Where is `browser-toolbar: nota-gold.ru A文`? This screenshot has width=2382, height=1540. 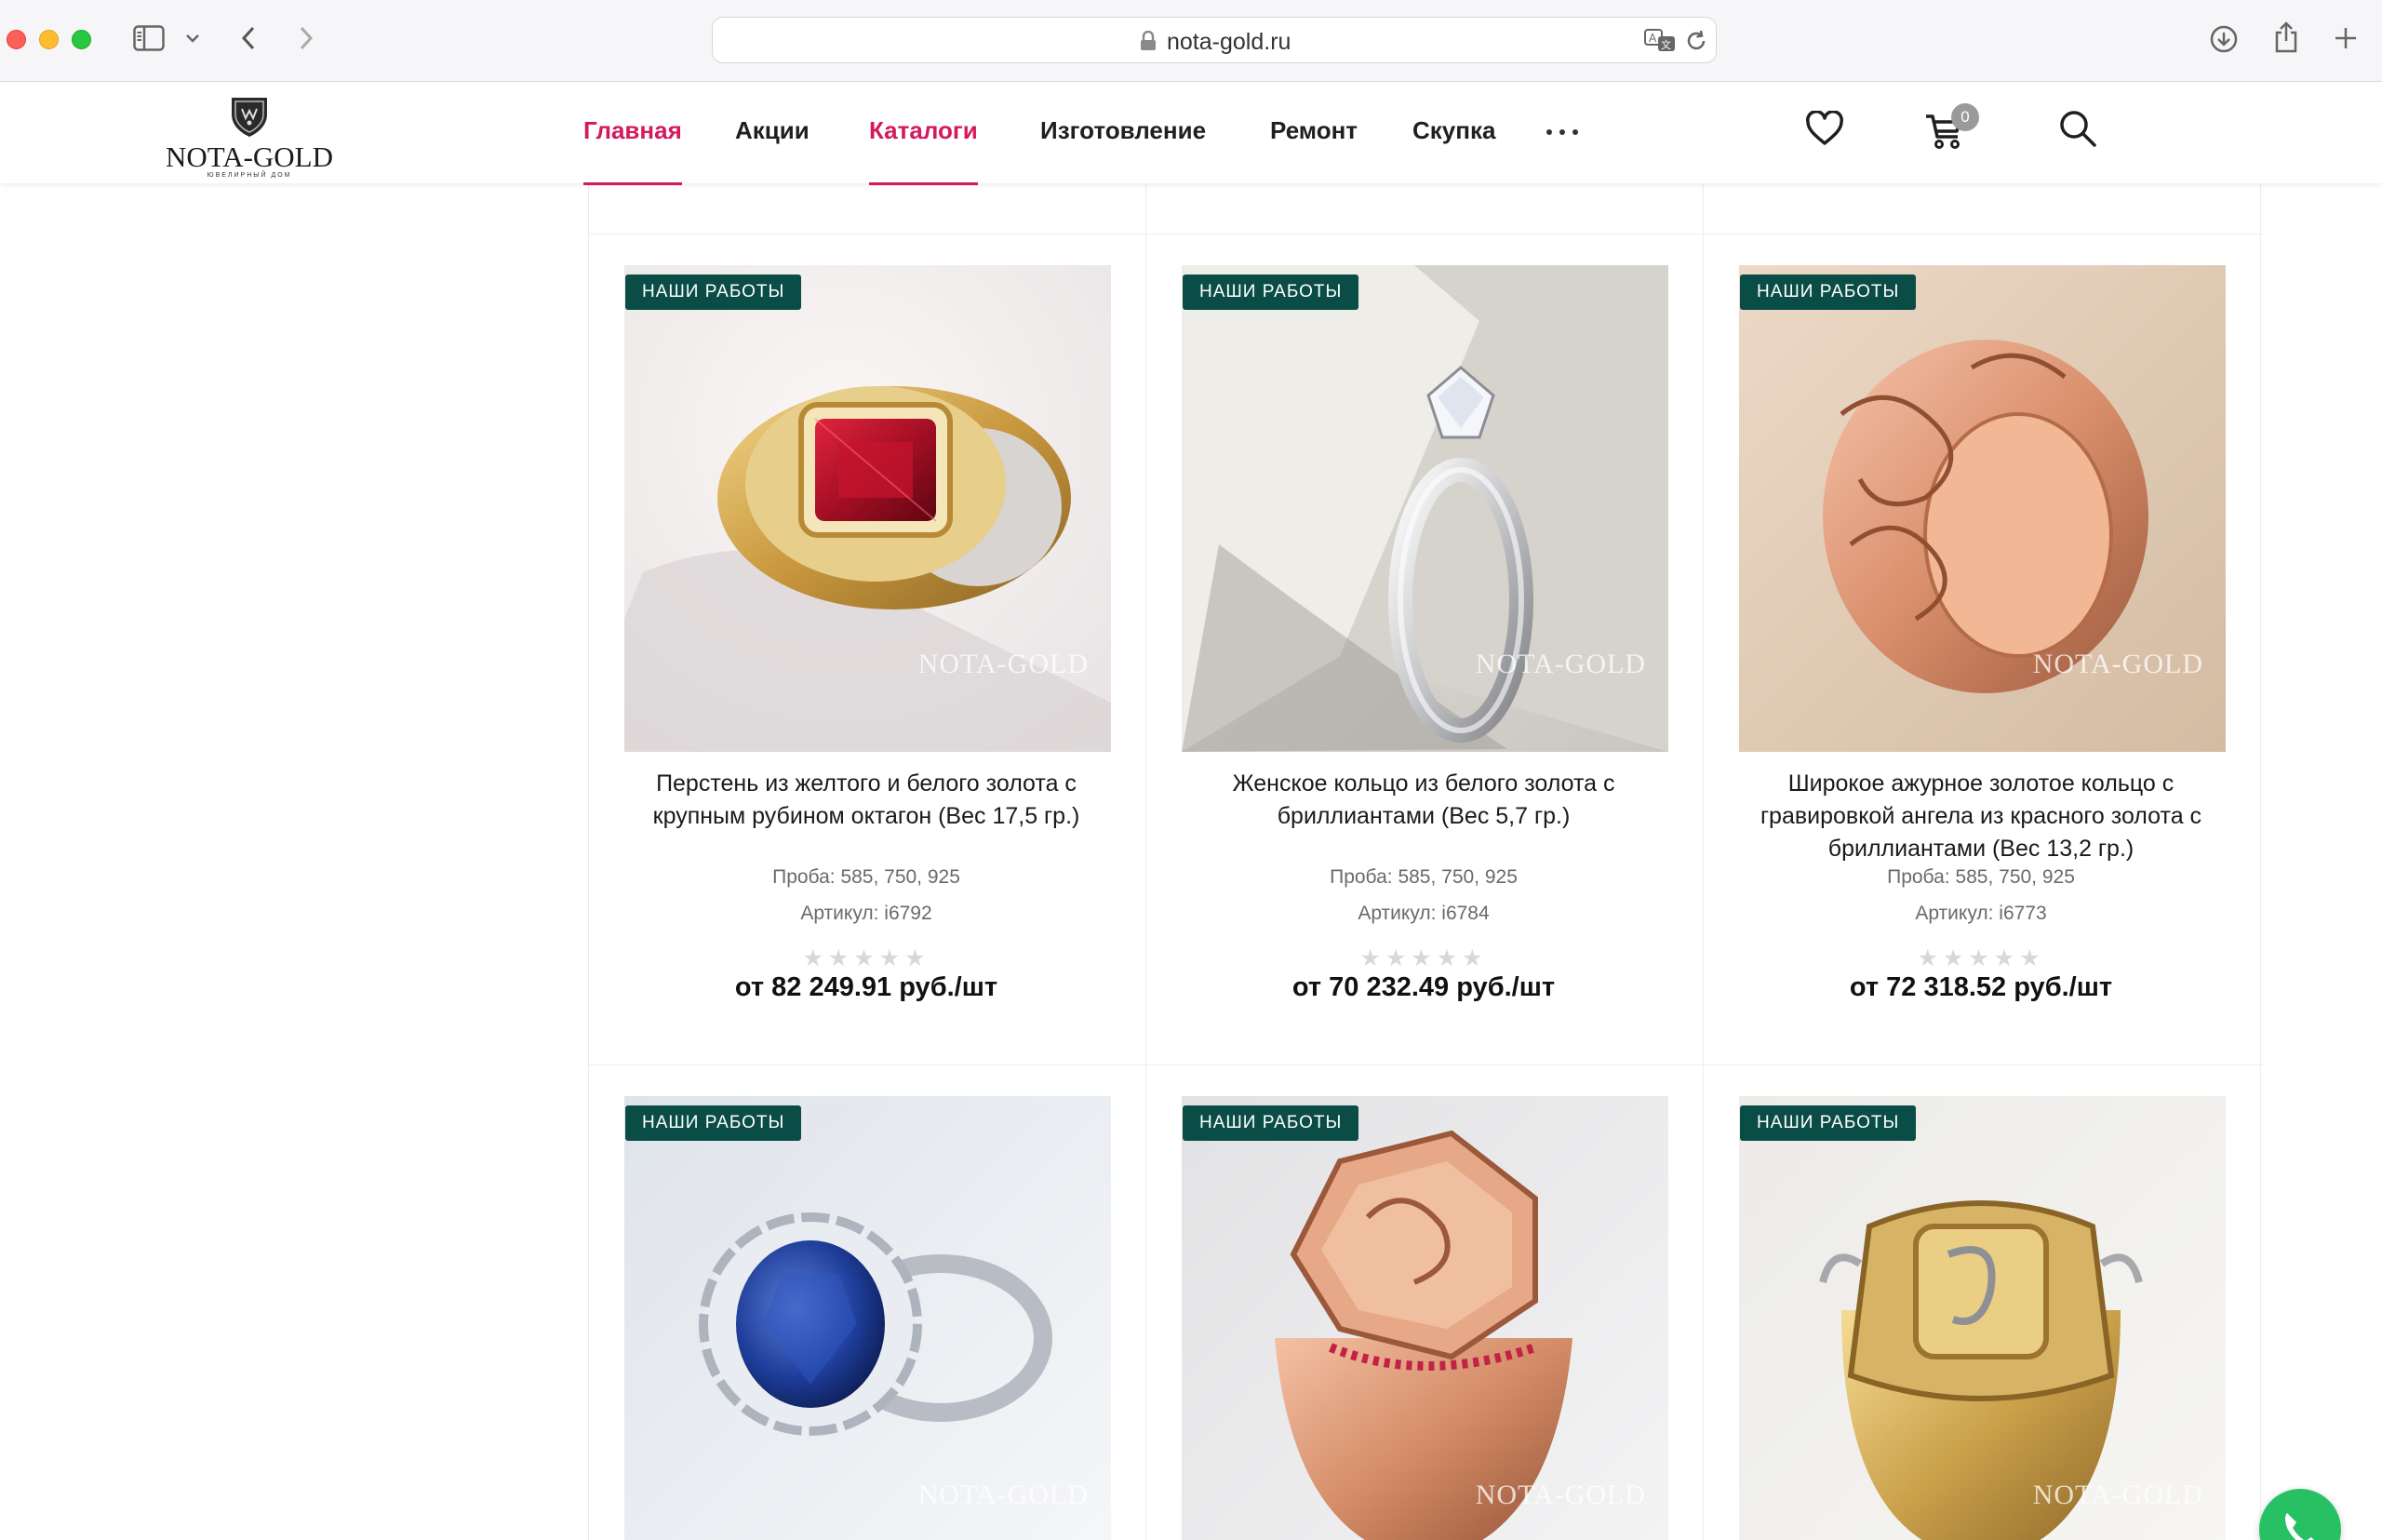 browser-toolbar: nota-gold.ru A文 is located at coordinates (1191, 41).